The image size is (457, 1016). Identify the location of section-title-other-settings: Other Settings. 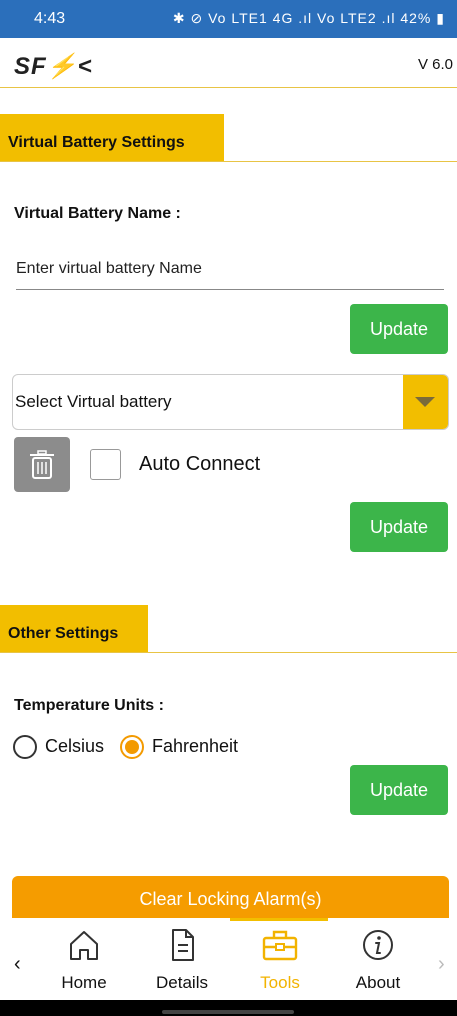
(74, 629).